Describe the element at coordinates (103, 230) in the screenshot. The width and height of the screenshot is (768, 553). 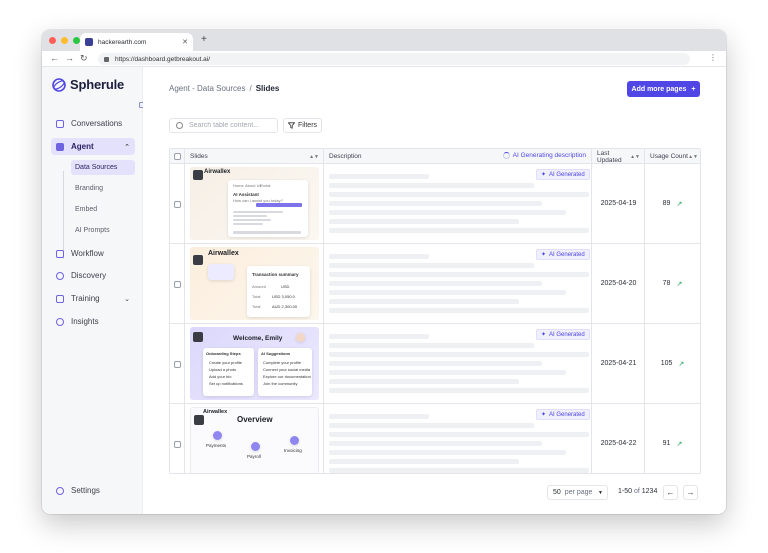
I see `sidebar-subitem-ai-prompts: AI Prompts` at that location.